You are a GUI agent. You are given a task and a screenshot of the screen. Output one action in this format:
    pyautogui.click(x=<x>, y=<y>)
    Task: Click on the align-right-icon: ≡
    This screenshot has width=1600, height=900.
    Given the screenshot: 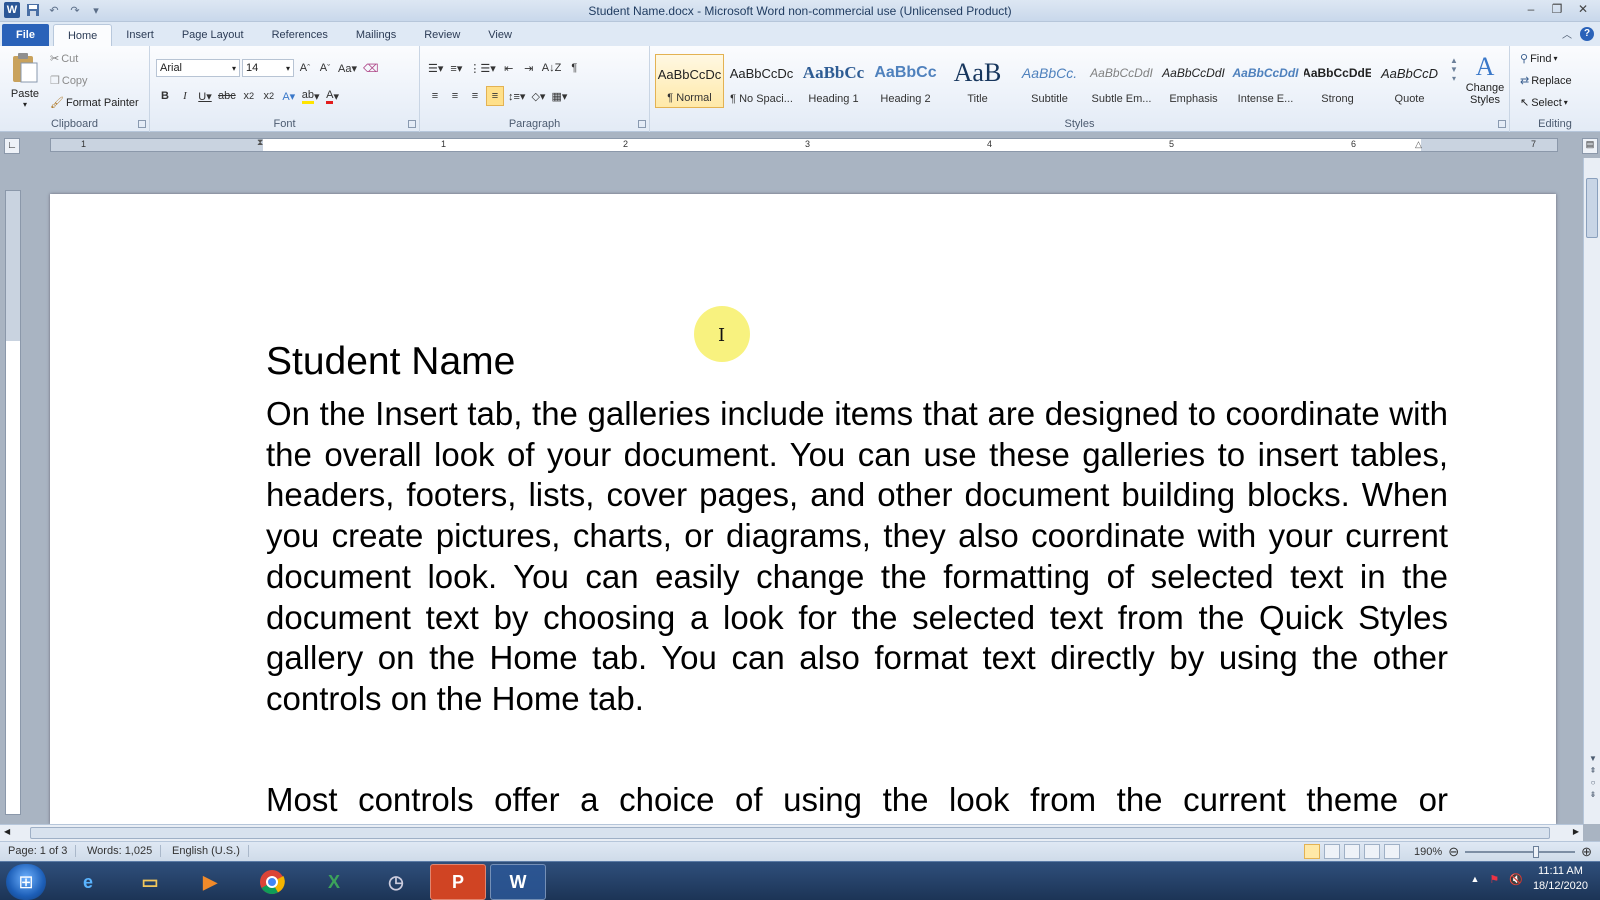 What is the action you would take?
    pyautogui.click(x=475, y=96)
    